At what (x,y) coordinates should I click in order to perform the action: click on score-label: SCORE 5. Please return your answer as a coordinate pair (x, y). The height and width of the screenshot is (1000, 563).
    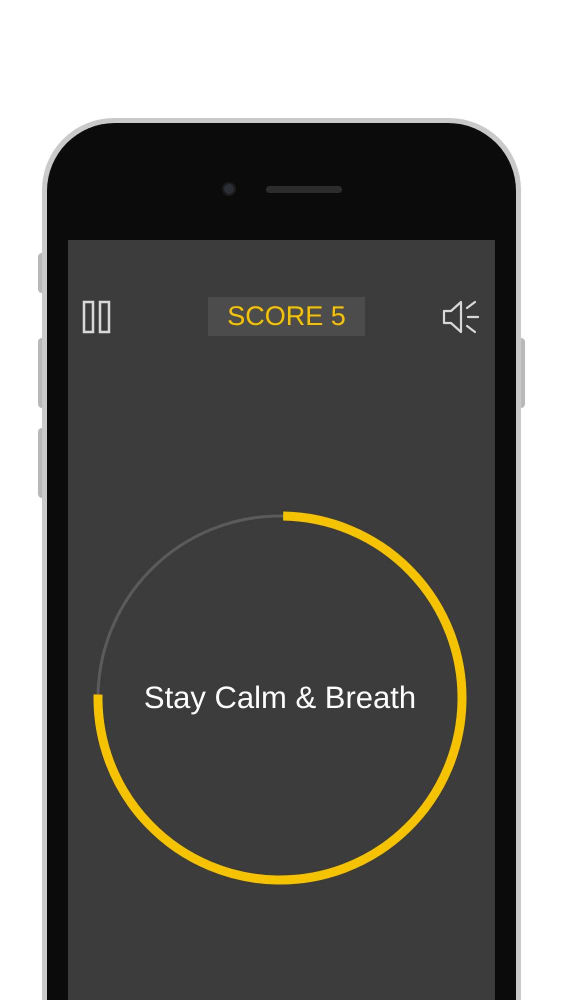
    Looking at the image, I should click on (286, 316).